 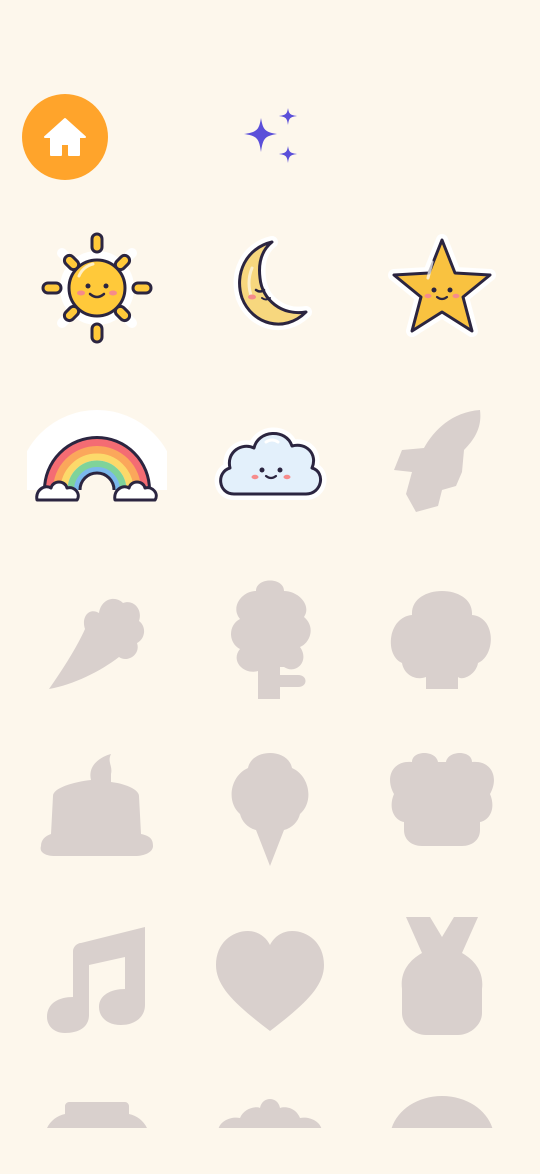 What do you see at coordinates (442, 979) in the screenshot?
I see `sticker-medal-locked` at bounding box center [442, 979].